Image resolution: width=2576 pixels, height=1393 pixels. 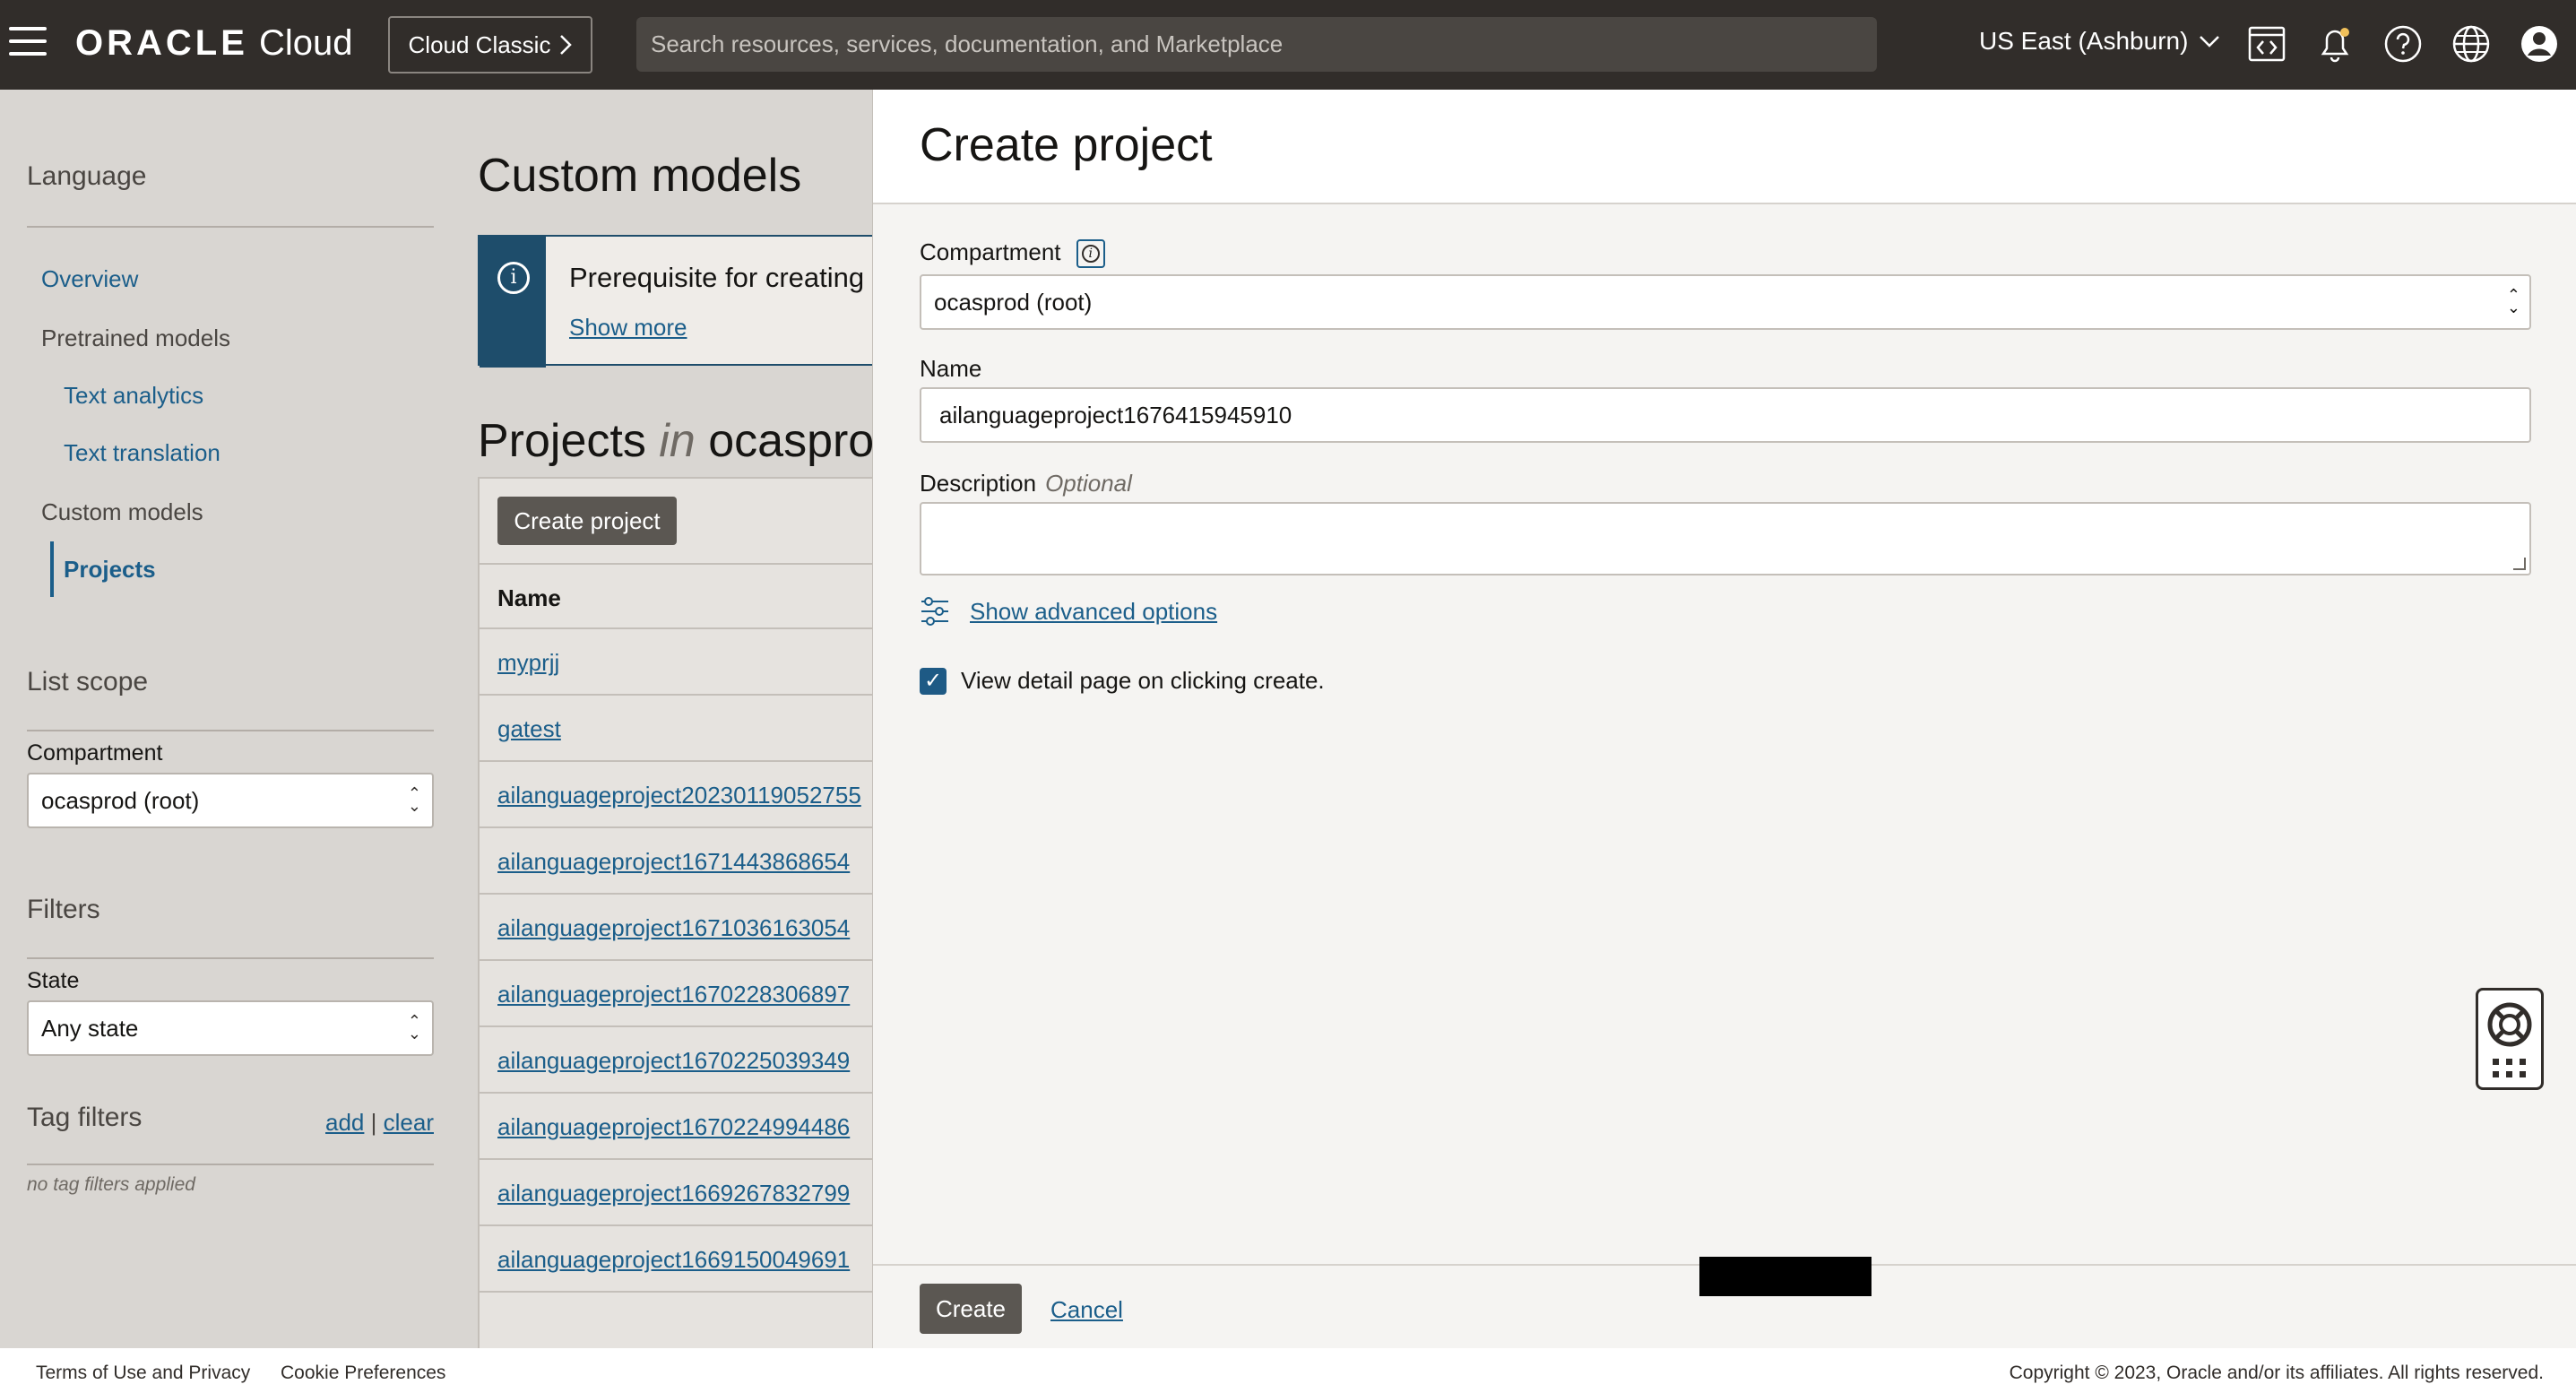 What do you see at coordinates (2210, 42) in the screenshot?
I see `chevron-down-icon` at bounding box center [2210, 42].